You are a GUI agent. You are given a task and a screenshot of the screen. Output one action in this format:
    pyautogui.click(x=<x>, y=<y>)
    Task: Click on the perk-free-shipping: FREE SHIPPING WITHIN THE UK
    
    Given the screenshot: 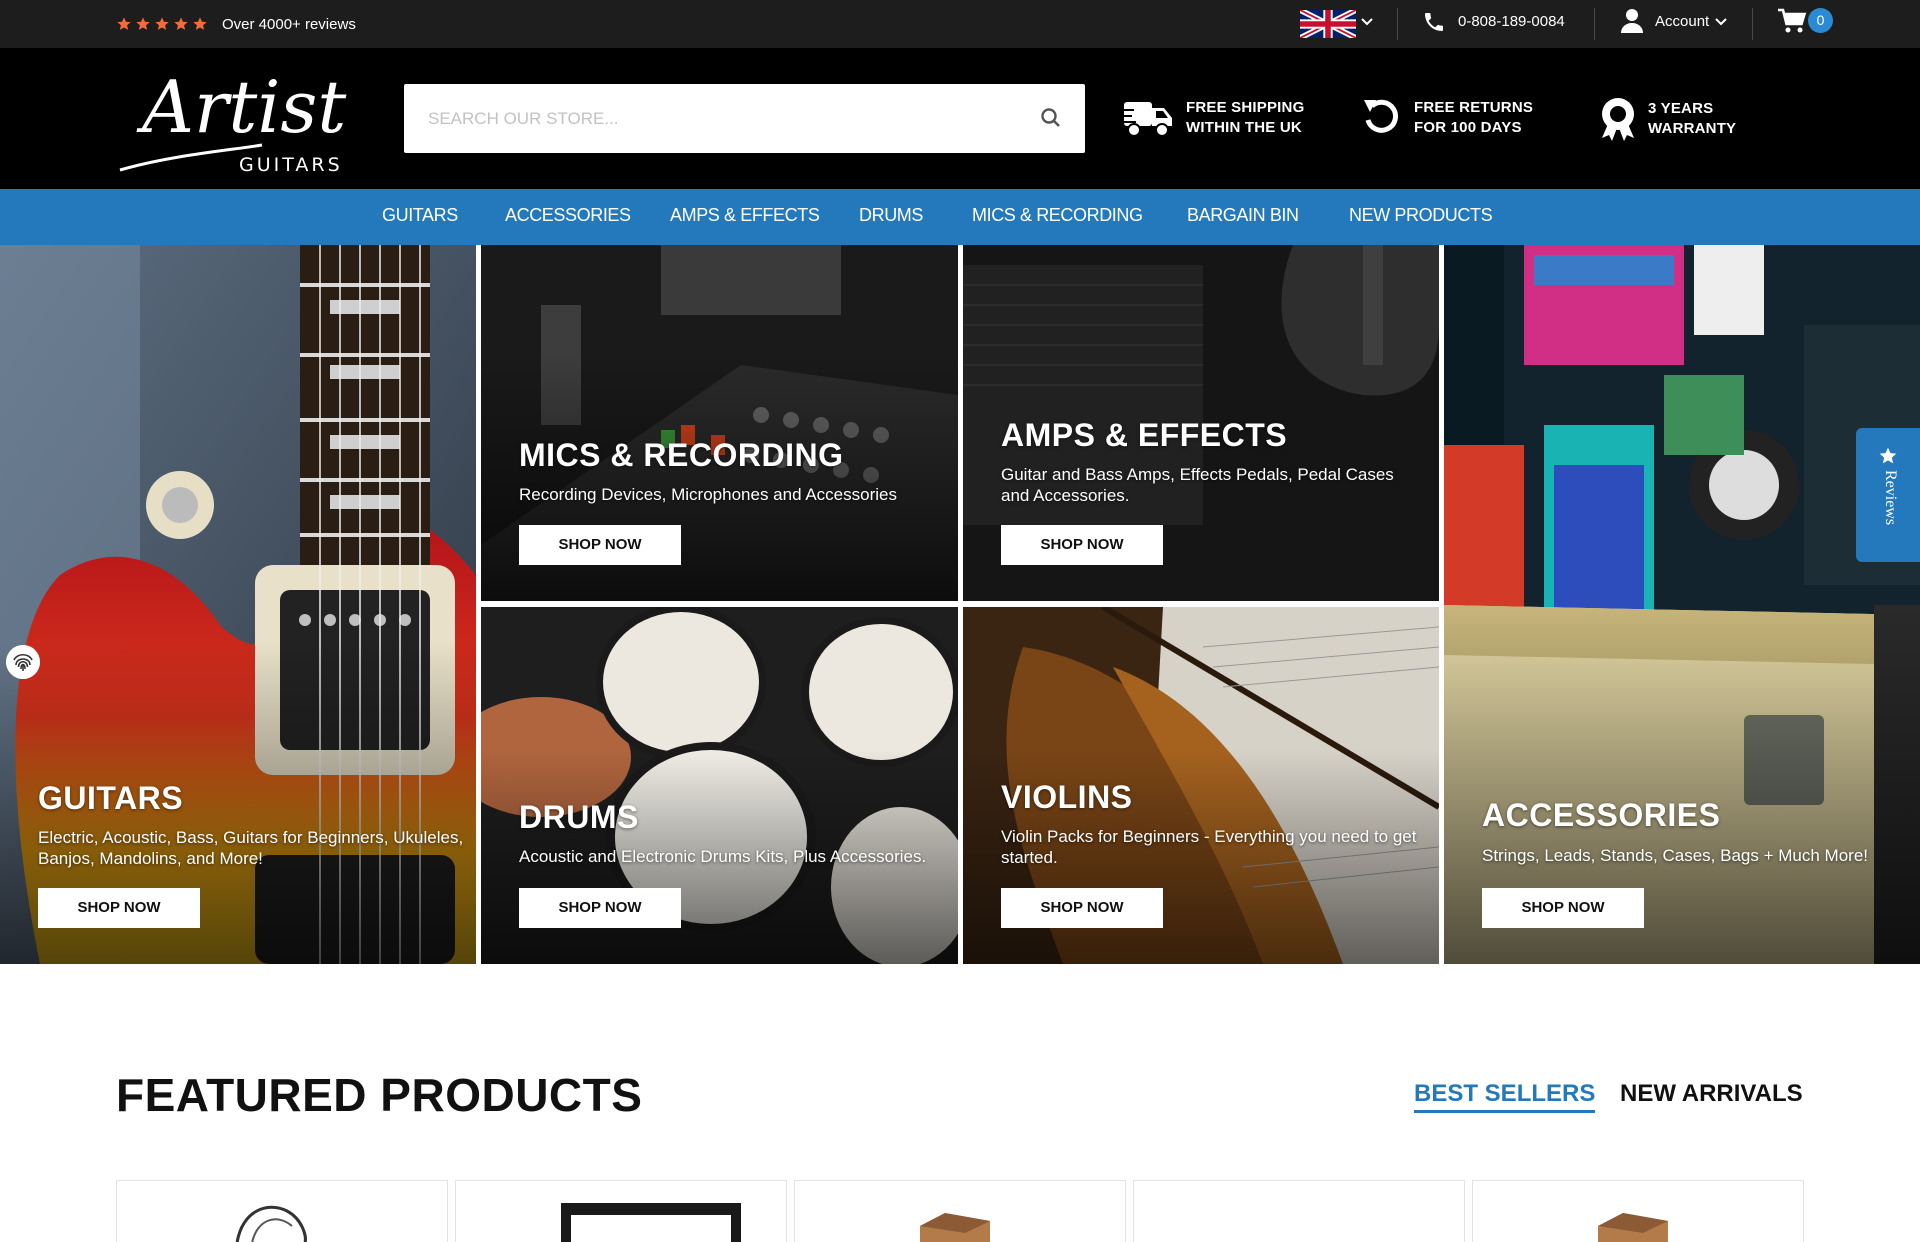 What is the action you would take?
    pyautogui.click(x=1213, y=118)
    